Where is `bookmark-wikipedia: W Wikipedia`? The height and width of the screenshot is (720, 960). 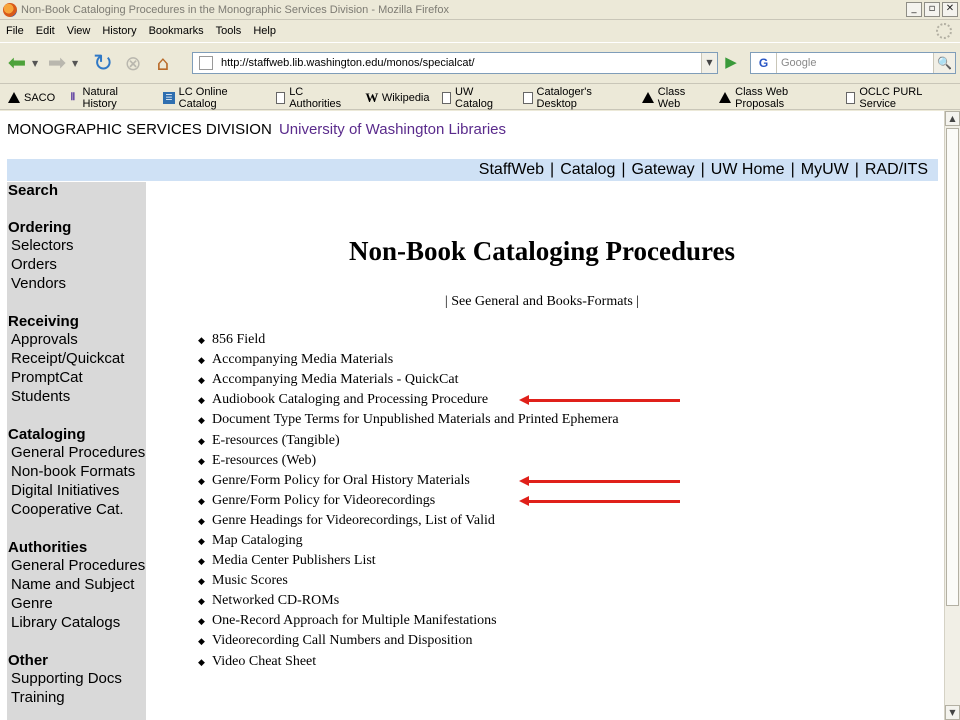 bookmark-wikipedia: W Wikipedia is located at coordinates (397, 97).